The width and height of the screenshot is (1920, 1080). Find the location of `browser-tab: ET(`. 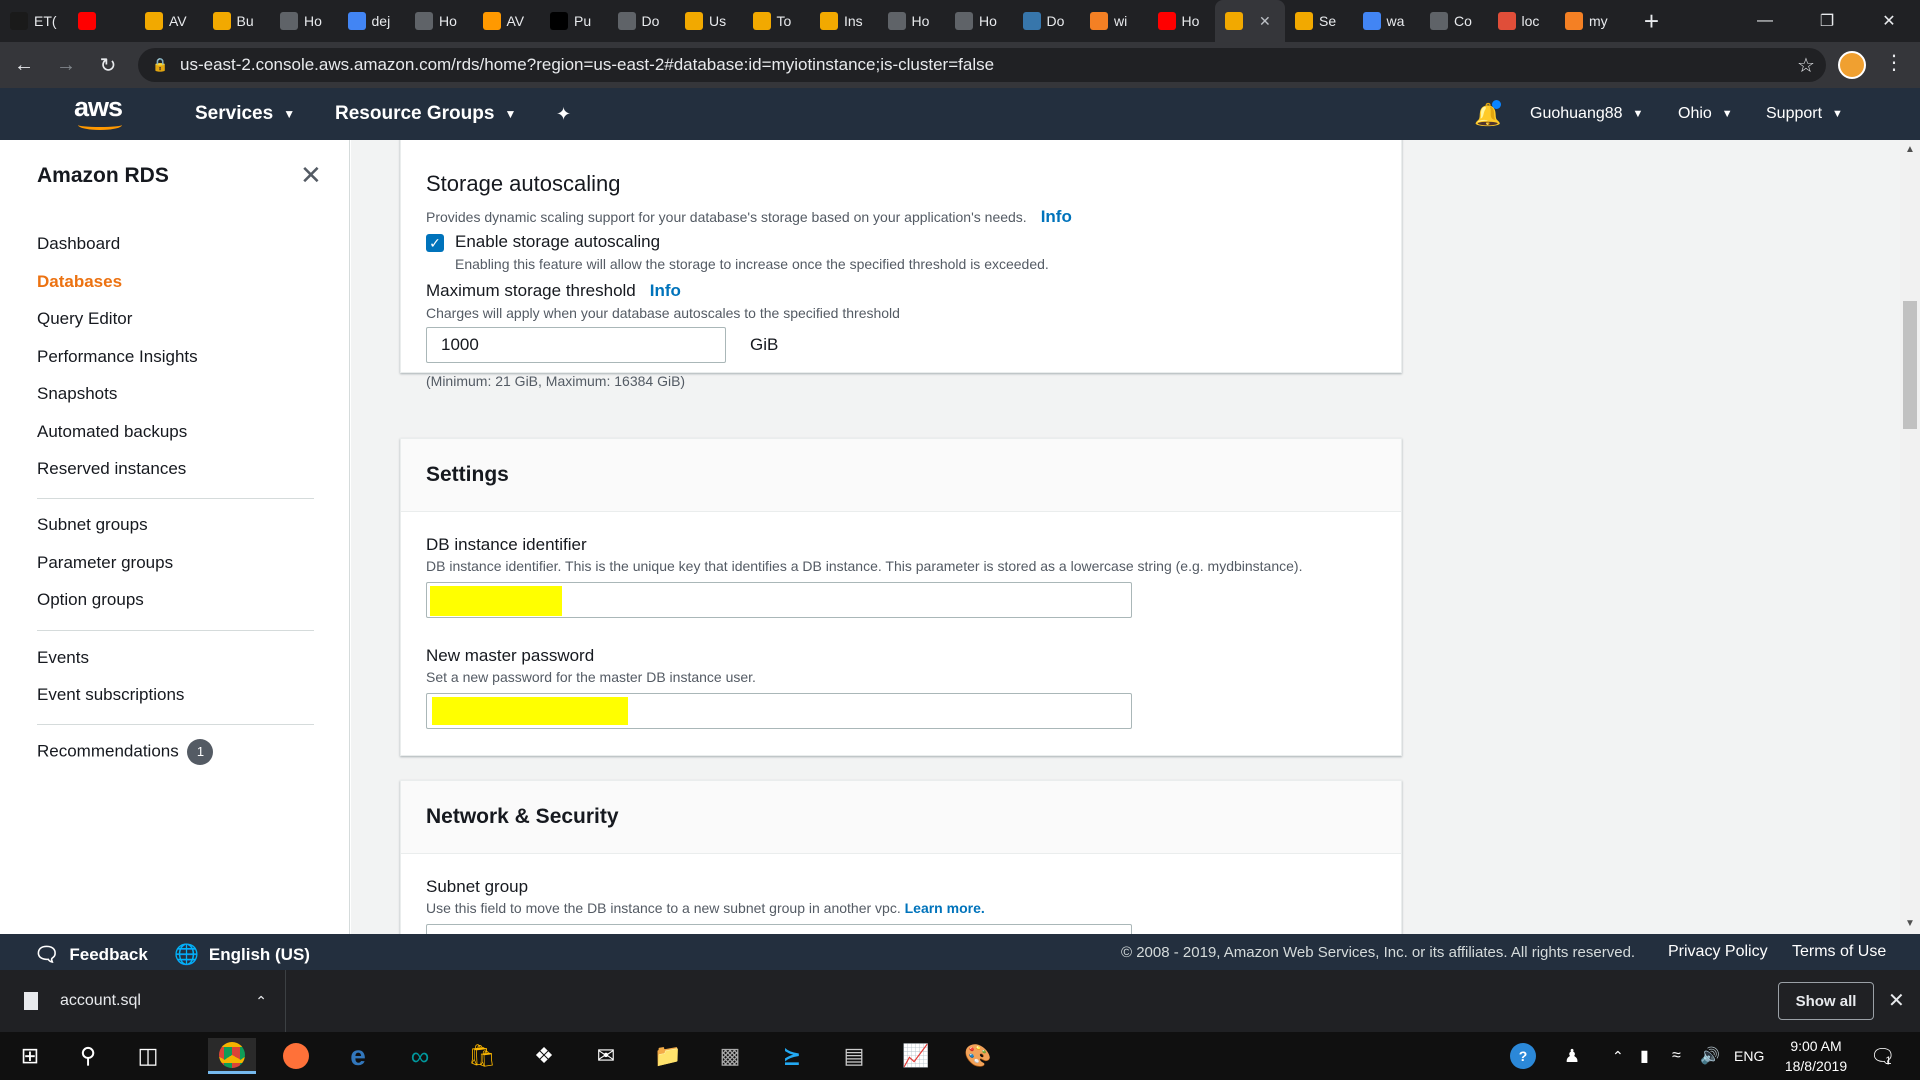

browser-tab: ET( is located at coordinates (34, 21).